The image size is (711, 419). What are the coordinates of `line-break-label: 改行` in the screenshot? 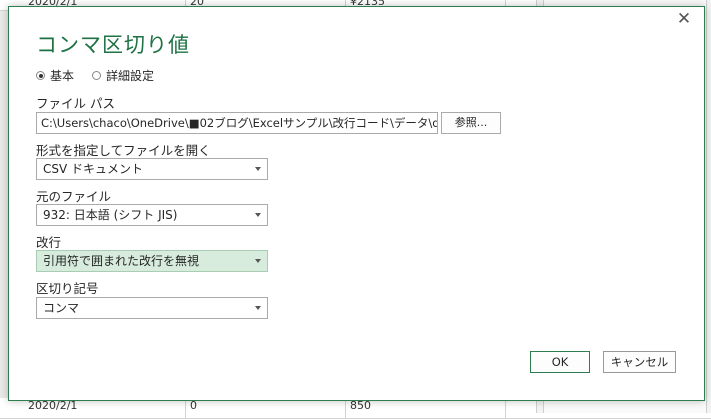 It's located at (49, 242).